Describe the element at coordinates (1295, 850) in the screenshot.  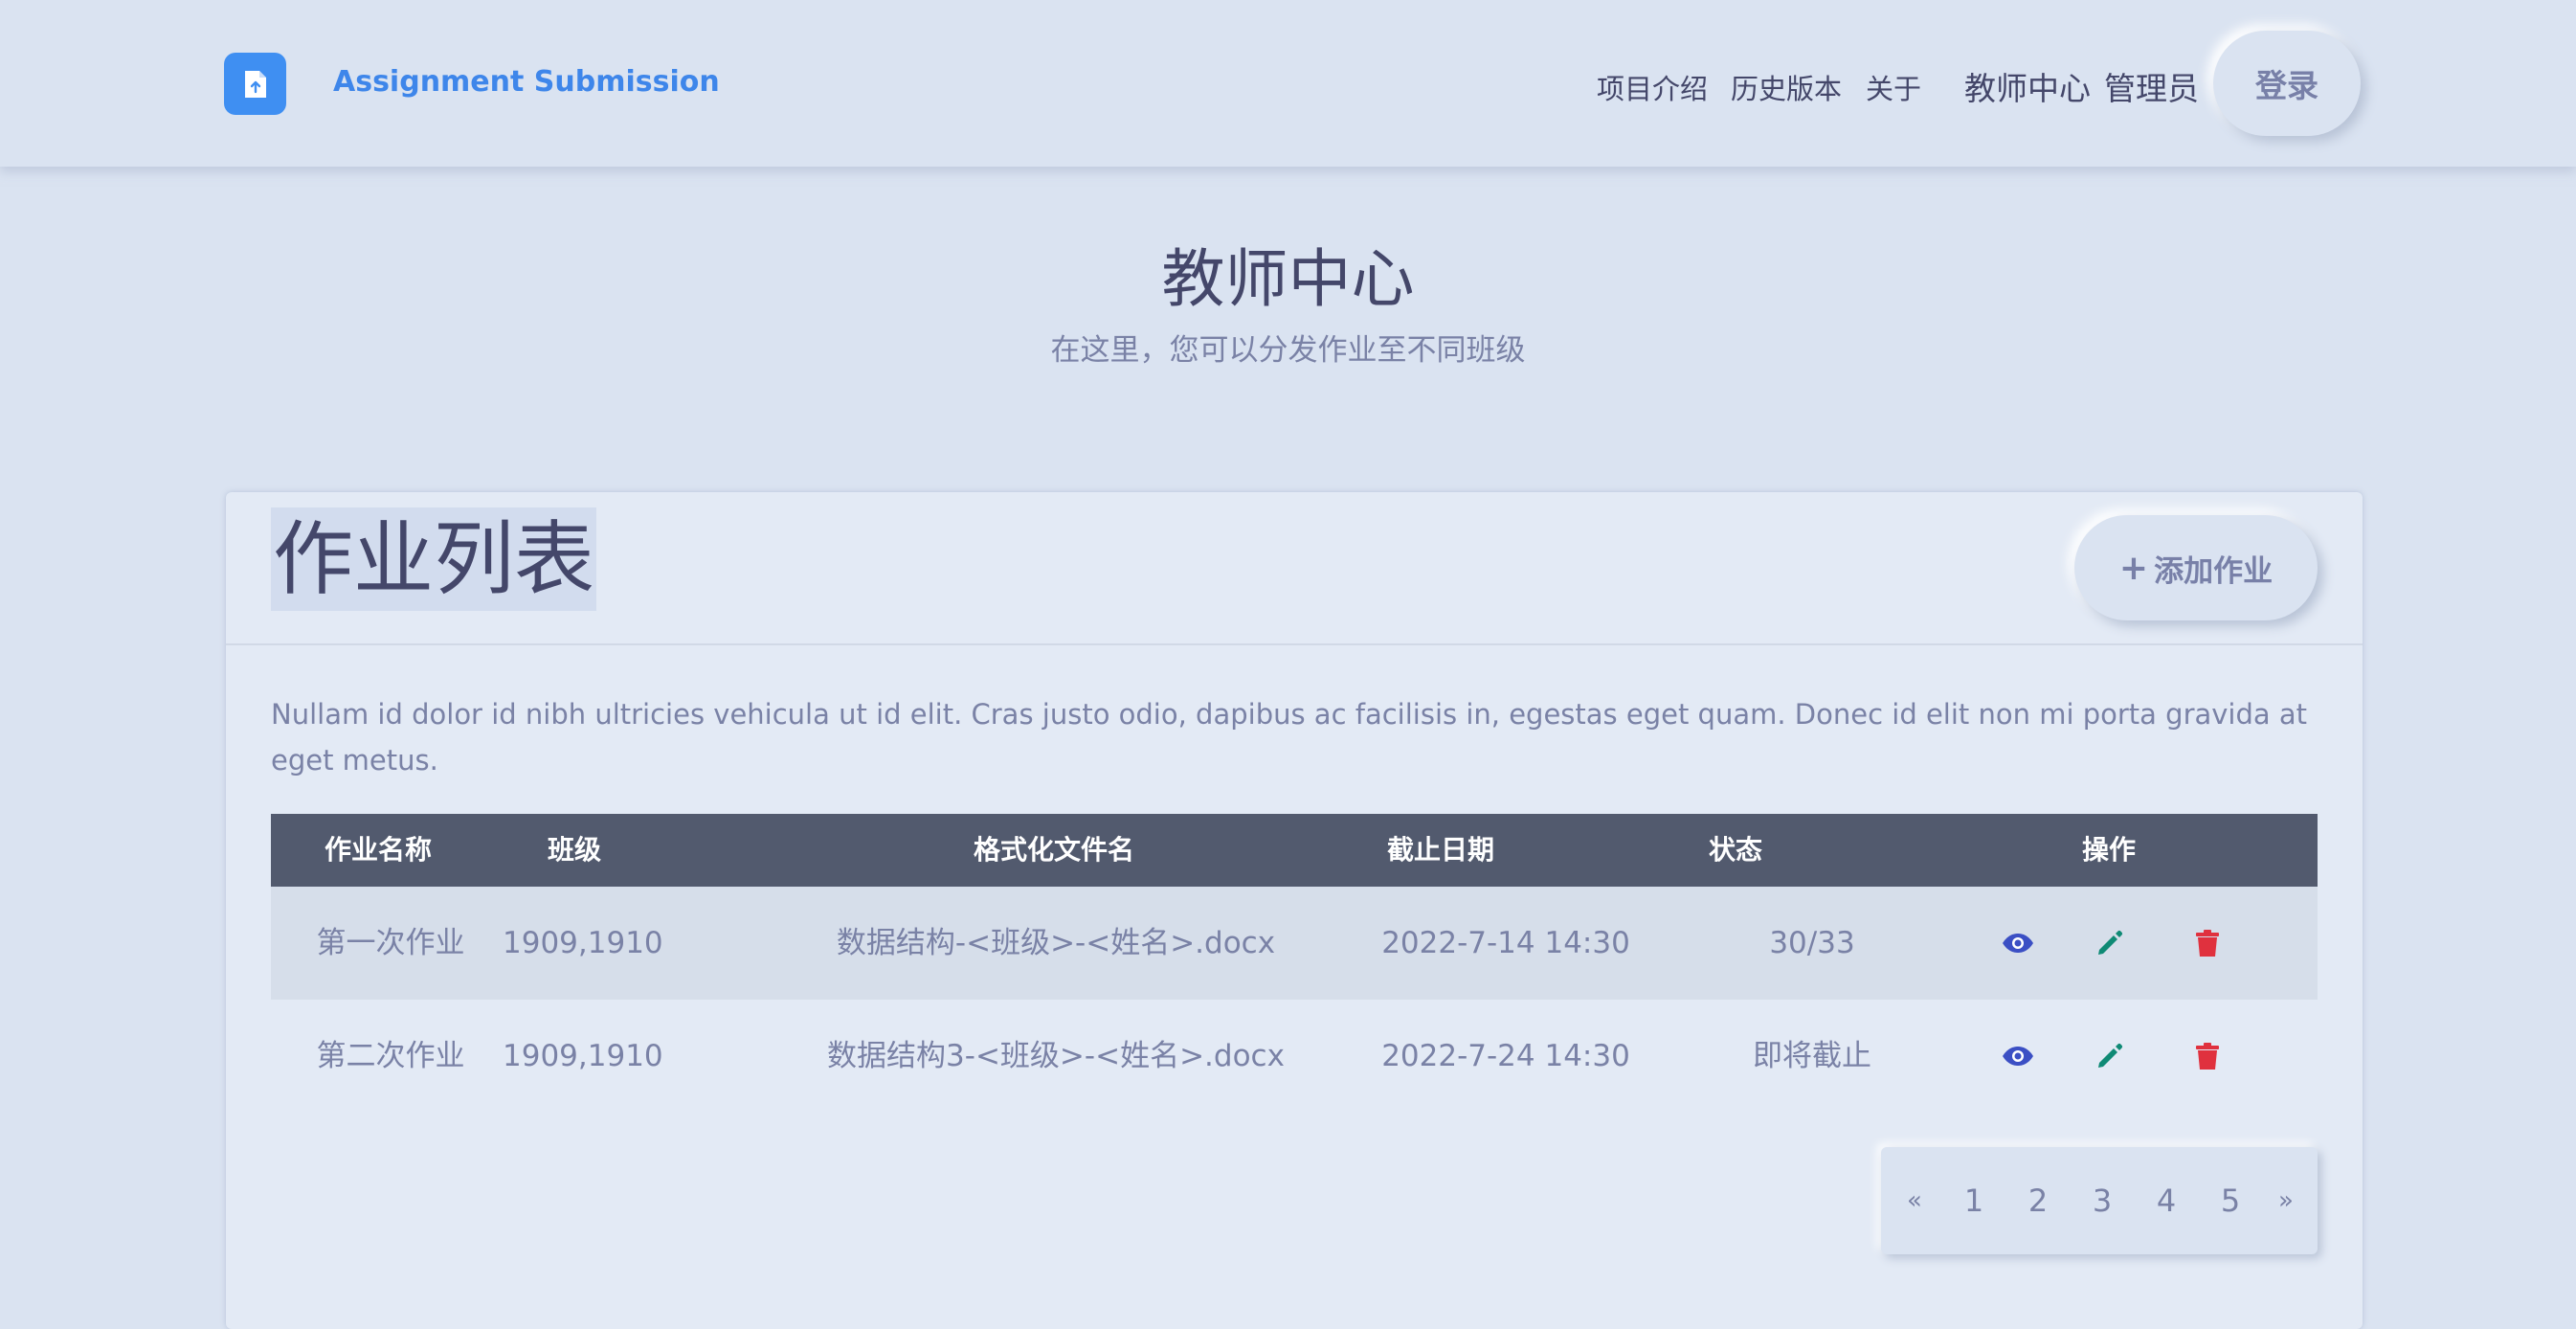
I see `table-header: 作业名称 班级 格式化文件名 截止日期 状态 操作` at that location.